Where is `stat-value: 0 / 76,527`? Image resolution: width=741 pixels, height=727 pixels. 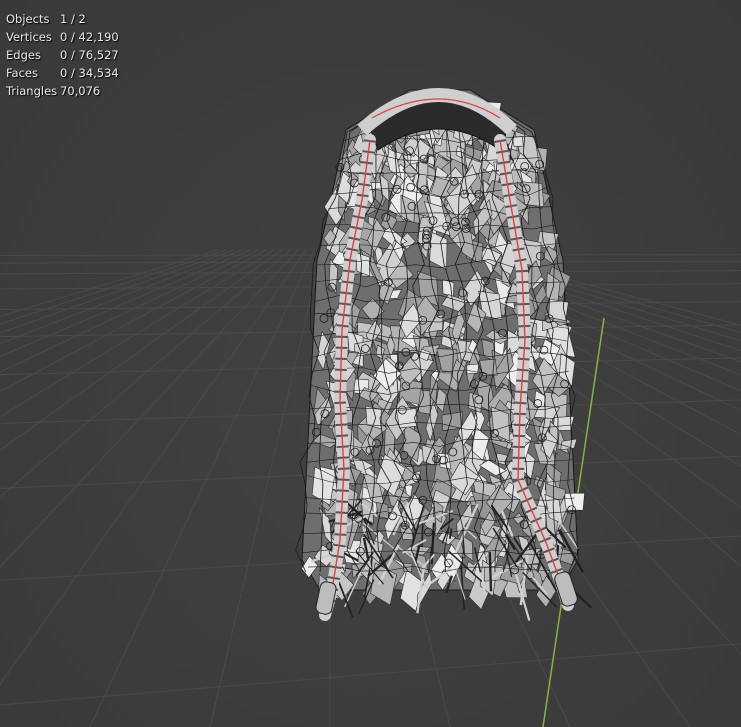
stat-value: 0 / 76,527 is located at coordinates (89, 55).